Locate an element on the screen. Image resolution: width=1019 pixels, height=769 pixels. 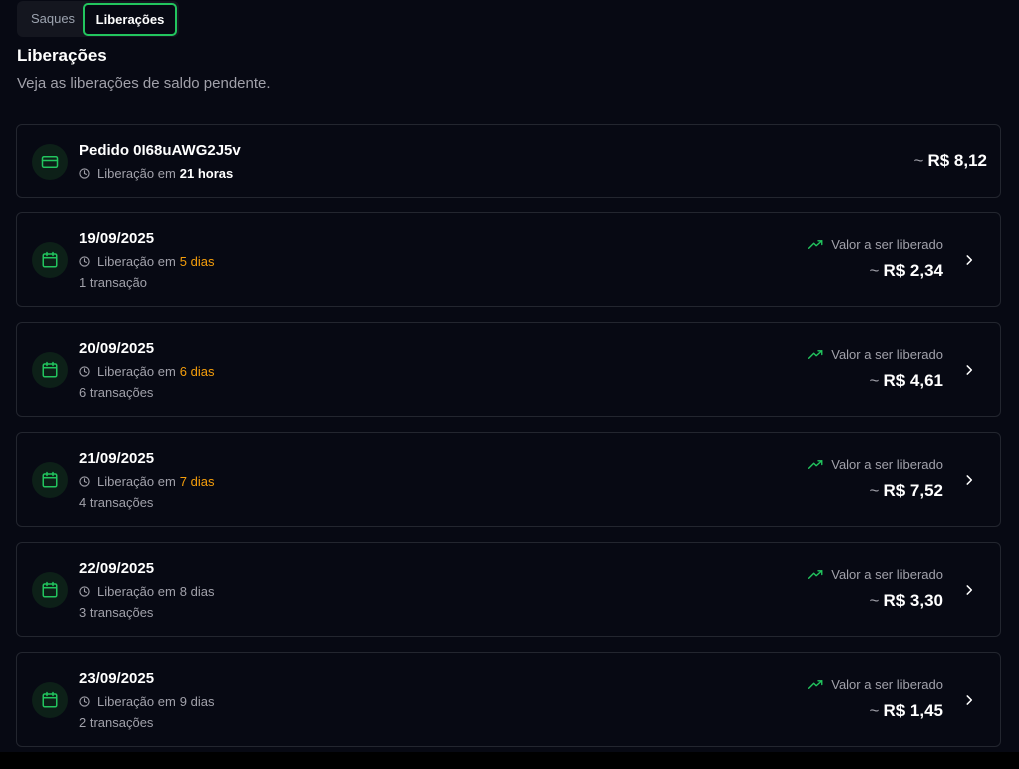
release-when: 6 dias is located at coordinates (197, 371).